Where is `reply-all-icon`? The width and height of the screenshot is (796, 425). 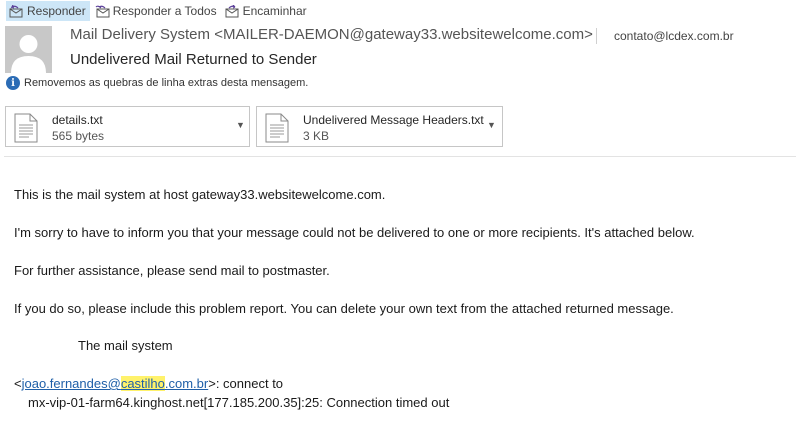 reply-all-icon is located at coordinates (102, 11).